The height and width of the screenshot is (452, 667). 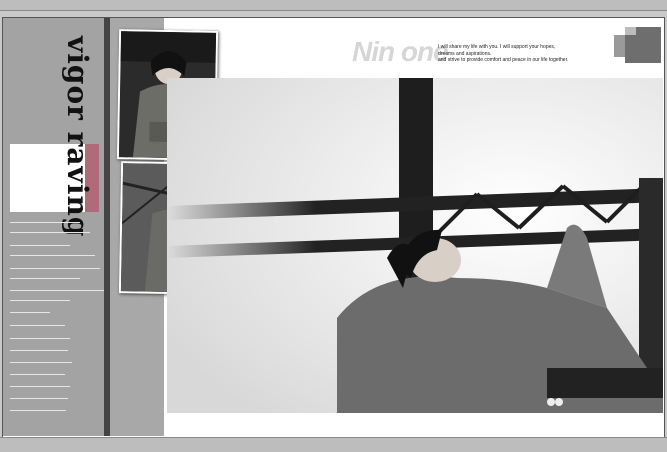 I want to click on vertical-title: vigor raving, so click(x=77, y=137).